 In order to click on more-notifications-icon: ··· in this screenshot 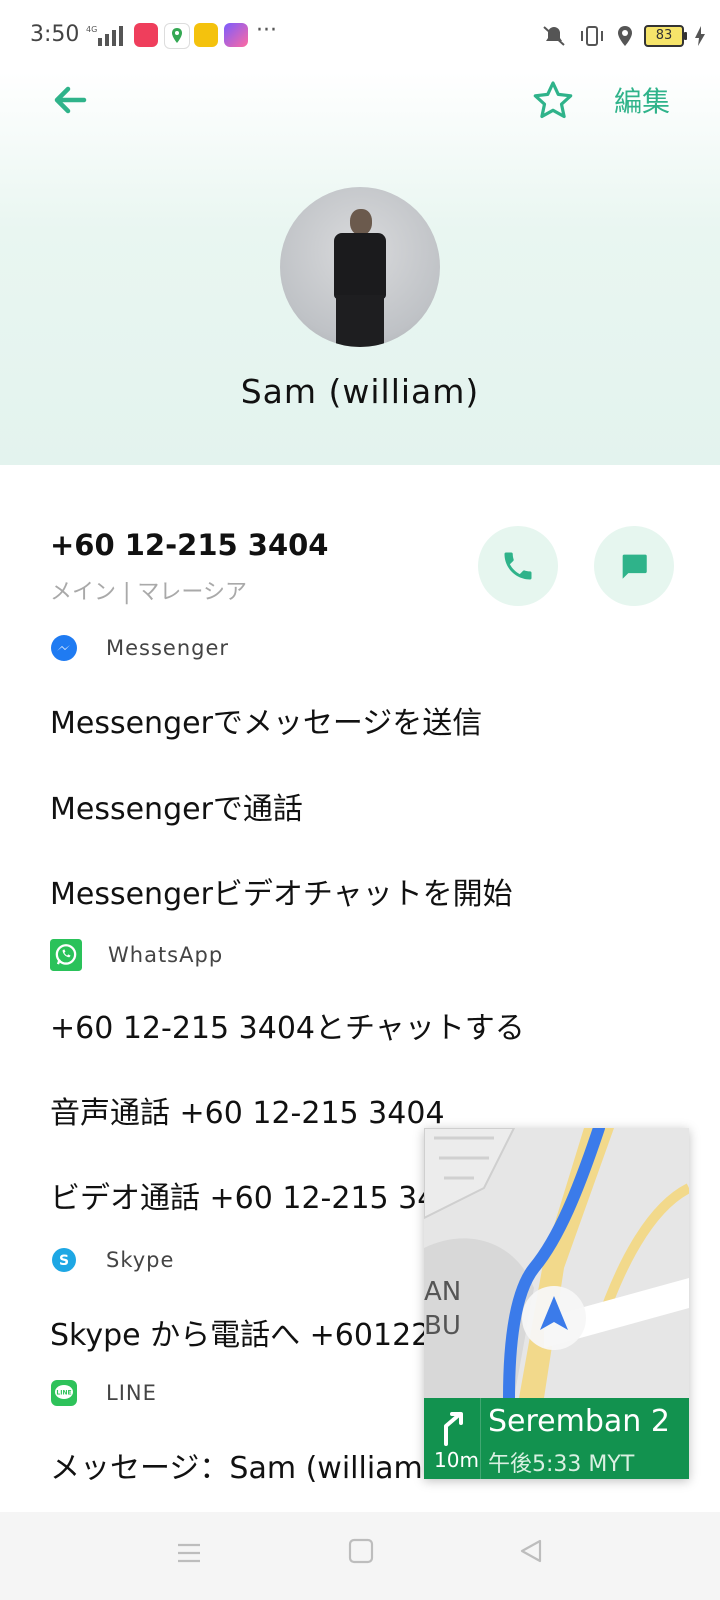, I will do `click(266, 30)`.